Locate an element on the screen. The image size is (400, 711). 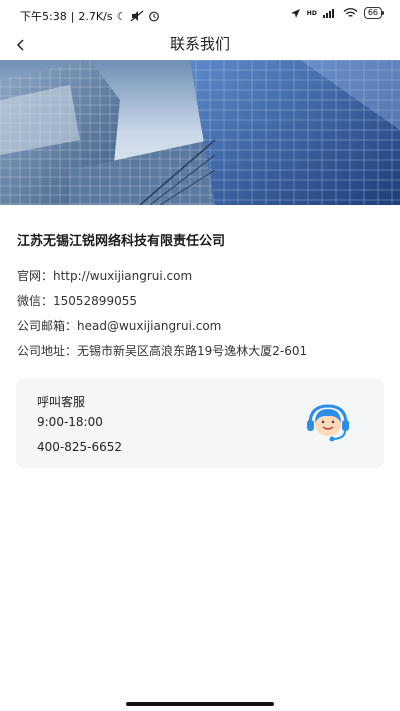
battery-icon: 66 is located at coordinates (374, 13).